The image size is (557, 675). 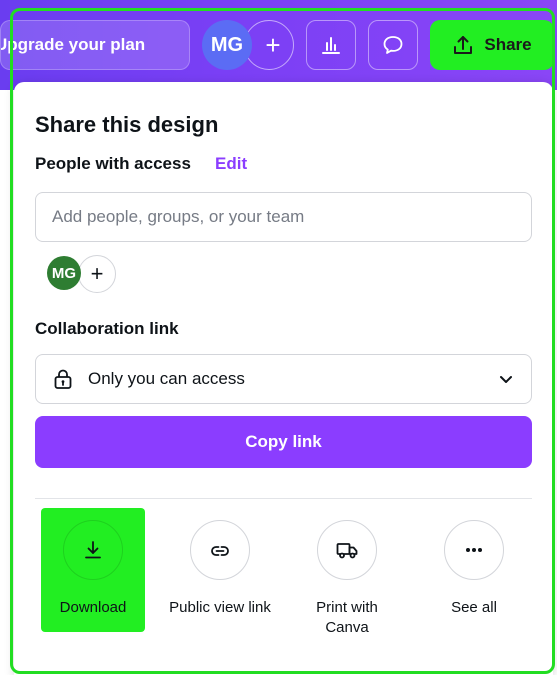 I want to click on lock-icon, so click(x=63, y=379).